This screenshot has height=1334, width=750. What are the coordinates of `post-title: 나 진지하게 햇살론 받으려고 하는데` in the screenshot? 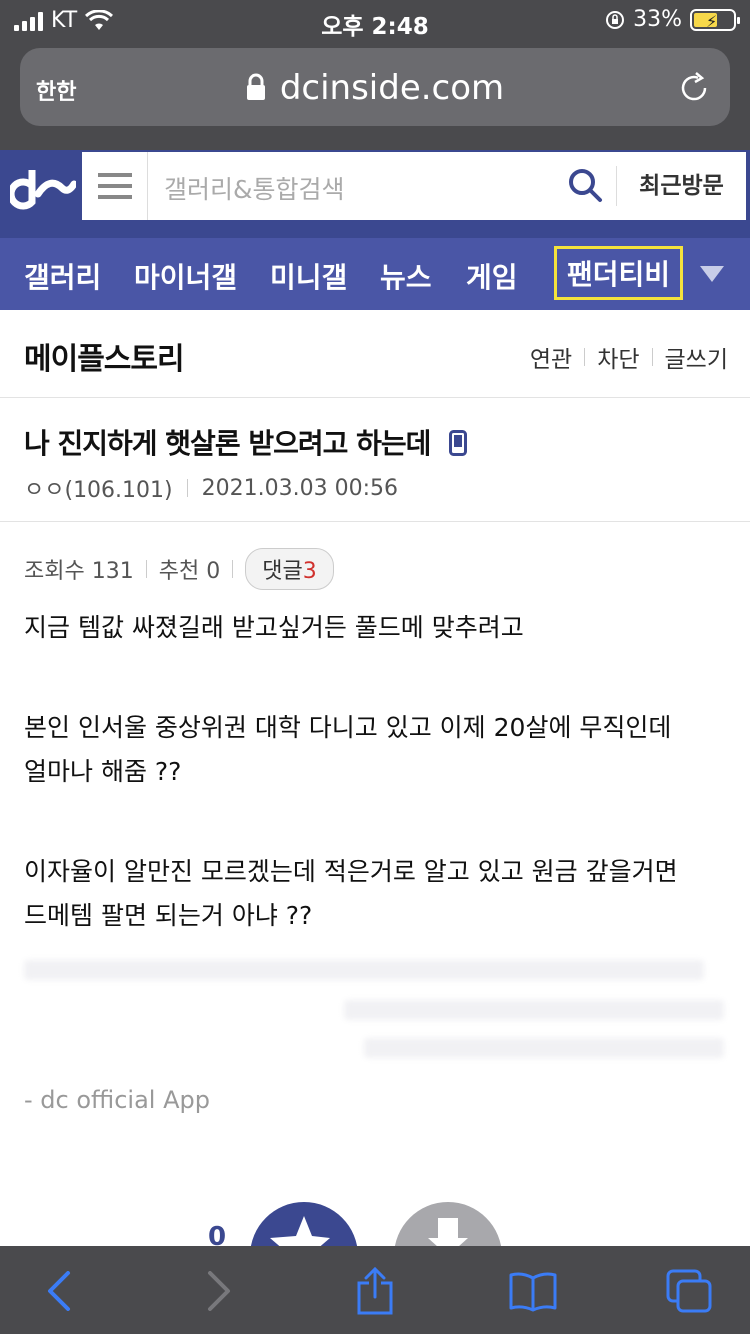 It's located at (246, 442).